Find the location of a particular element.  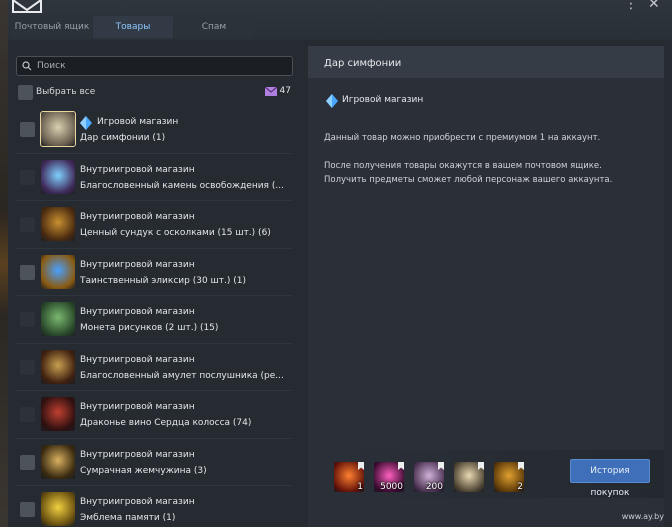

wine-bottle-icon is located at coordinates (58, 414).